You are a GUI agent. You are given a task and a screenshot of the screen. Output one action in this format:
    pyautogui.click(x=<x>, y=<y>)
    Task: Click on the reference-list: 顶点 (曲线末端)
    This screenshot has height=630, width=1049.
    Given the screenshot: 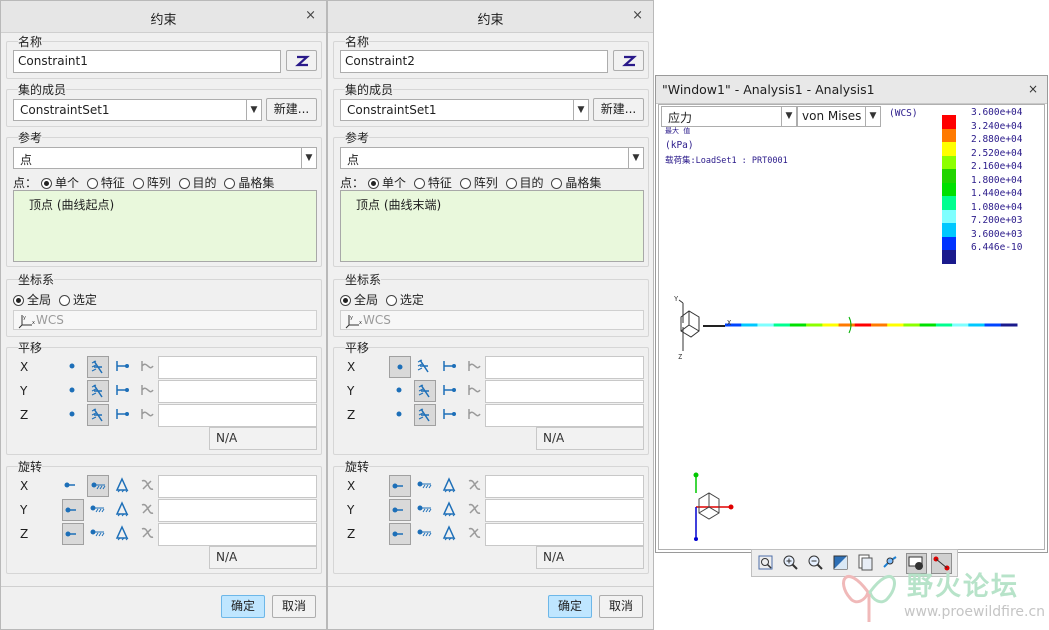 What is the action you would take?
    pyautogui.click(x=492, y=226)
    